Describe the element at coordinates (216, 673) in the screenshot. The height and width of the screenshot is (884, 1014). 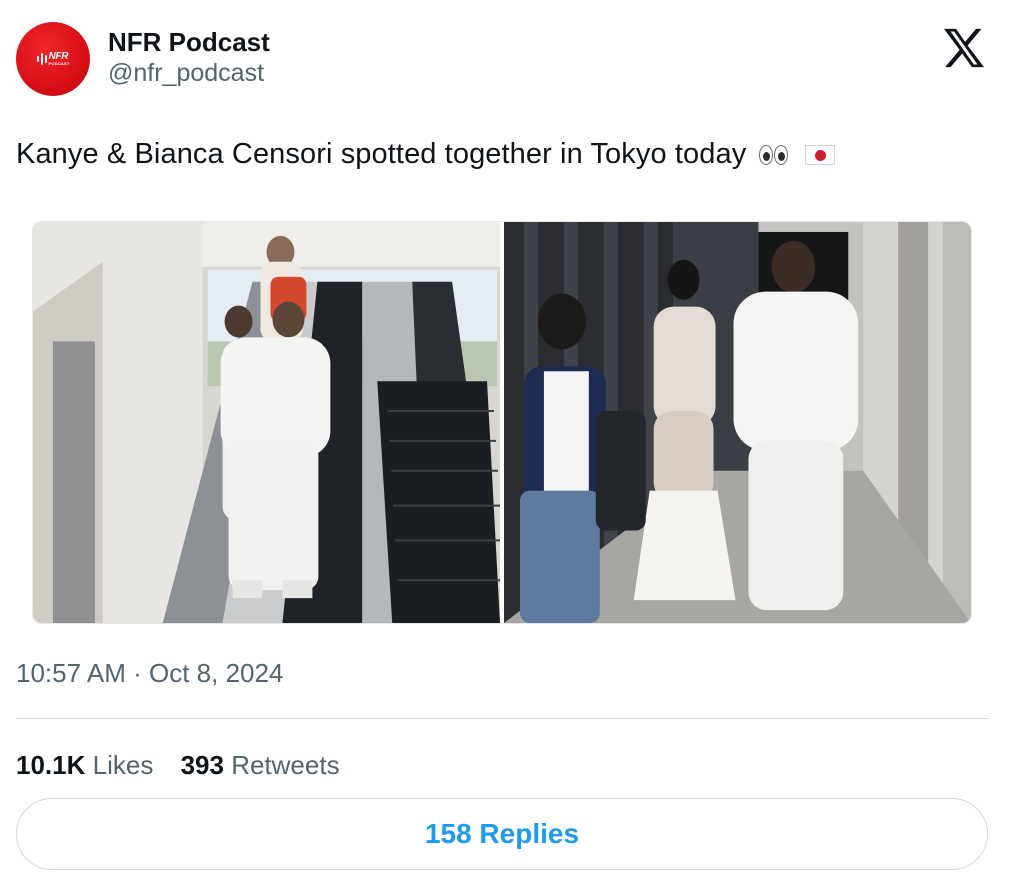
I see `timestamp-date: Oct 8, 2024` at that location.